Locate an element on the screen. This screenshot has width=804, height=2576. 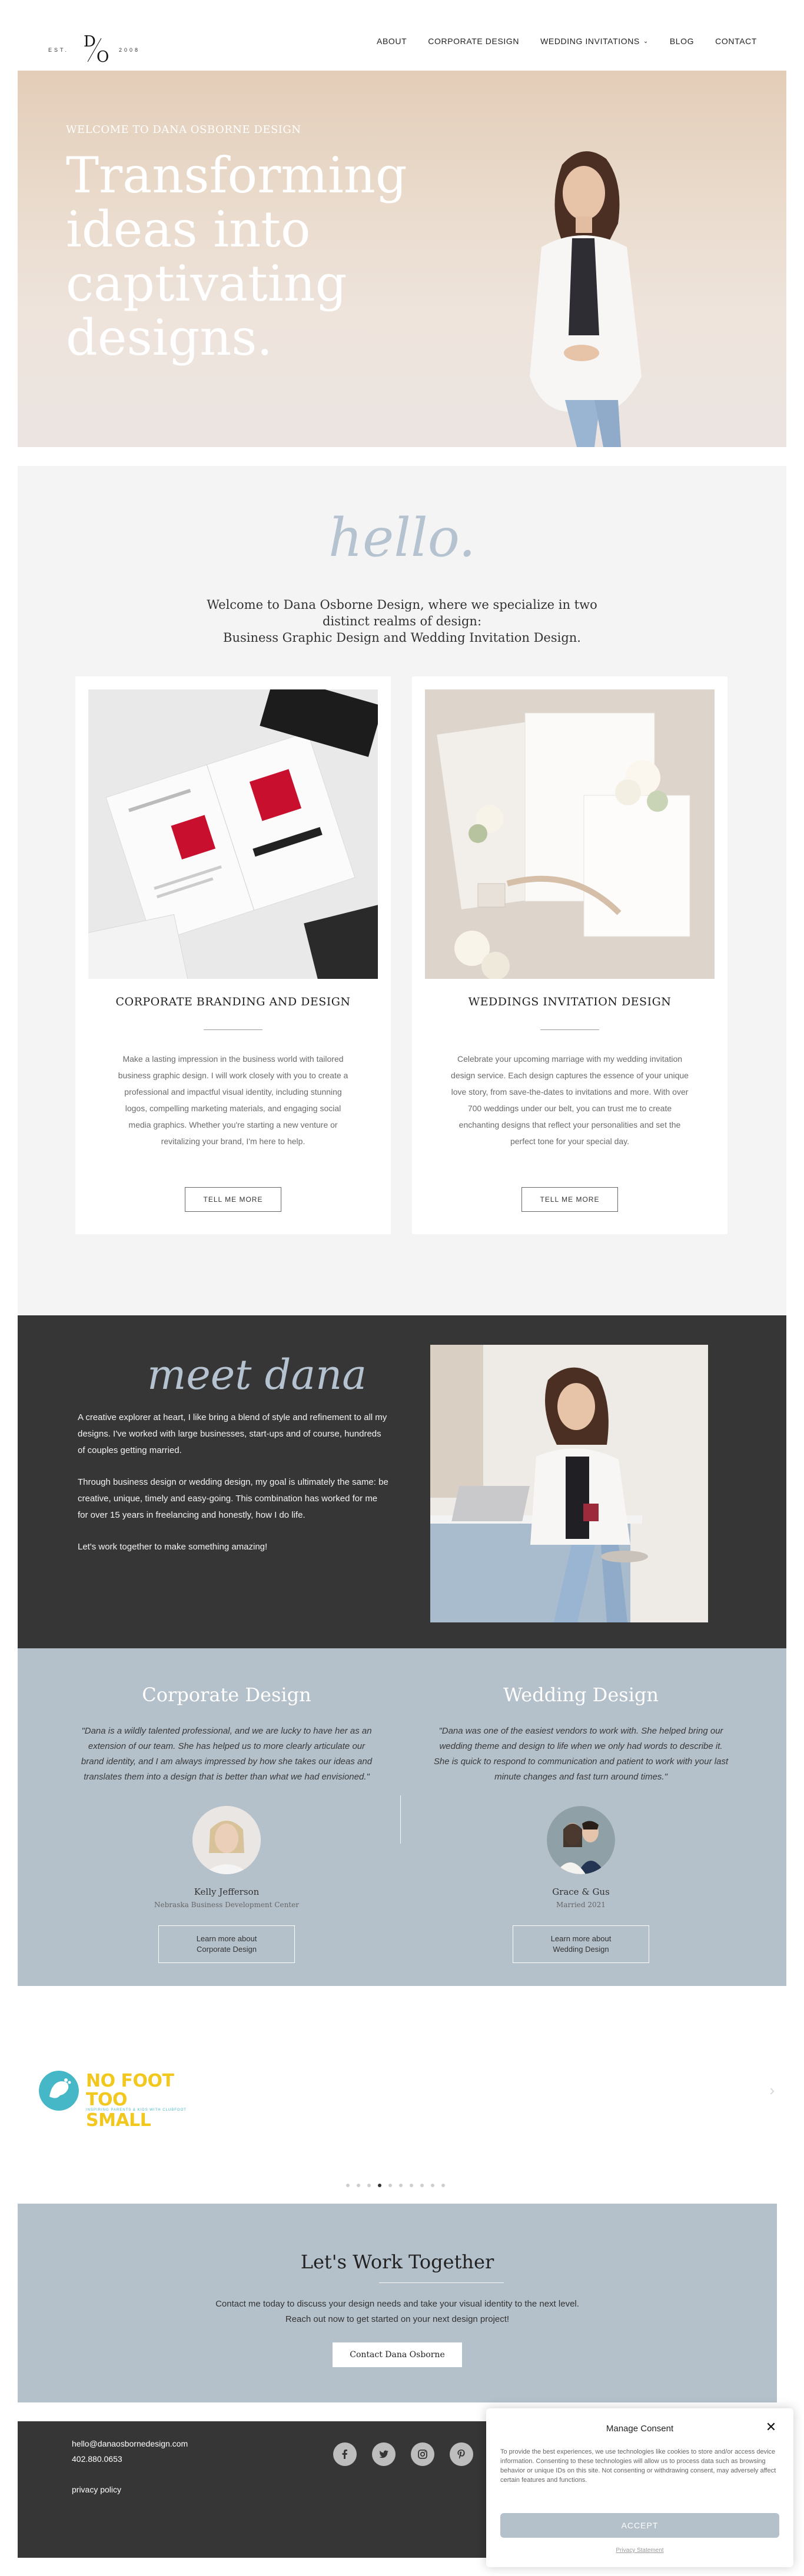
pinterest-icon is located at coordinates (461, 2454).